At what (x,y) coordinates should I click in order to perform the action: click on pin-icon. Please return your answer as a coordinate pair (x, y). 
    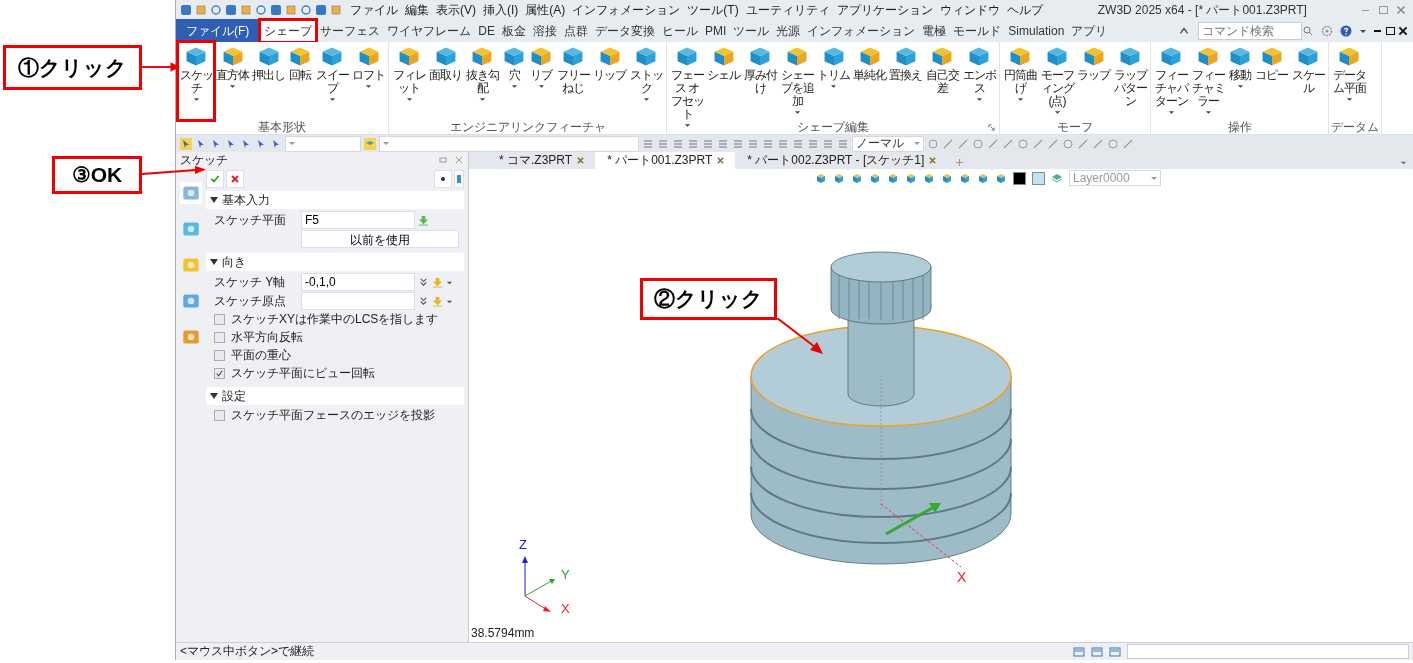
    Looking at the image, I should click on (443, 160).